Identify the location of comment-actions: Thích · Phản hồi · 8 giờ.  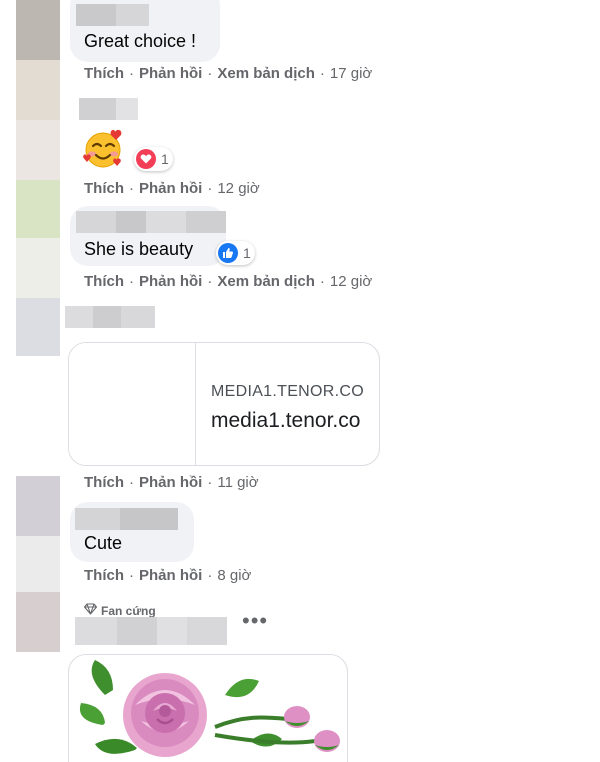
(167, 575).